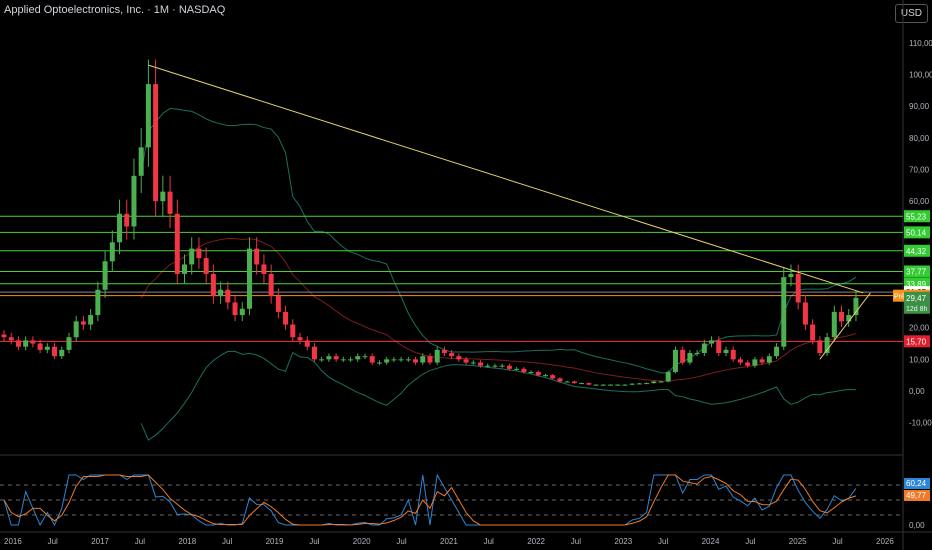 The height and width of the screenshot is (550, 932). Describe the element at coordinates (920, 75) in the screenshot. I see `y-tick-label: 100,00` at that location.